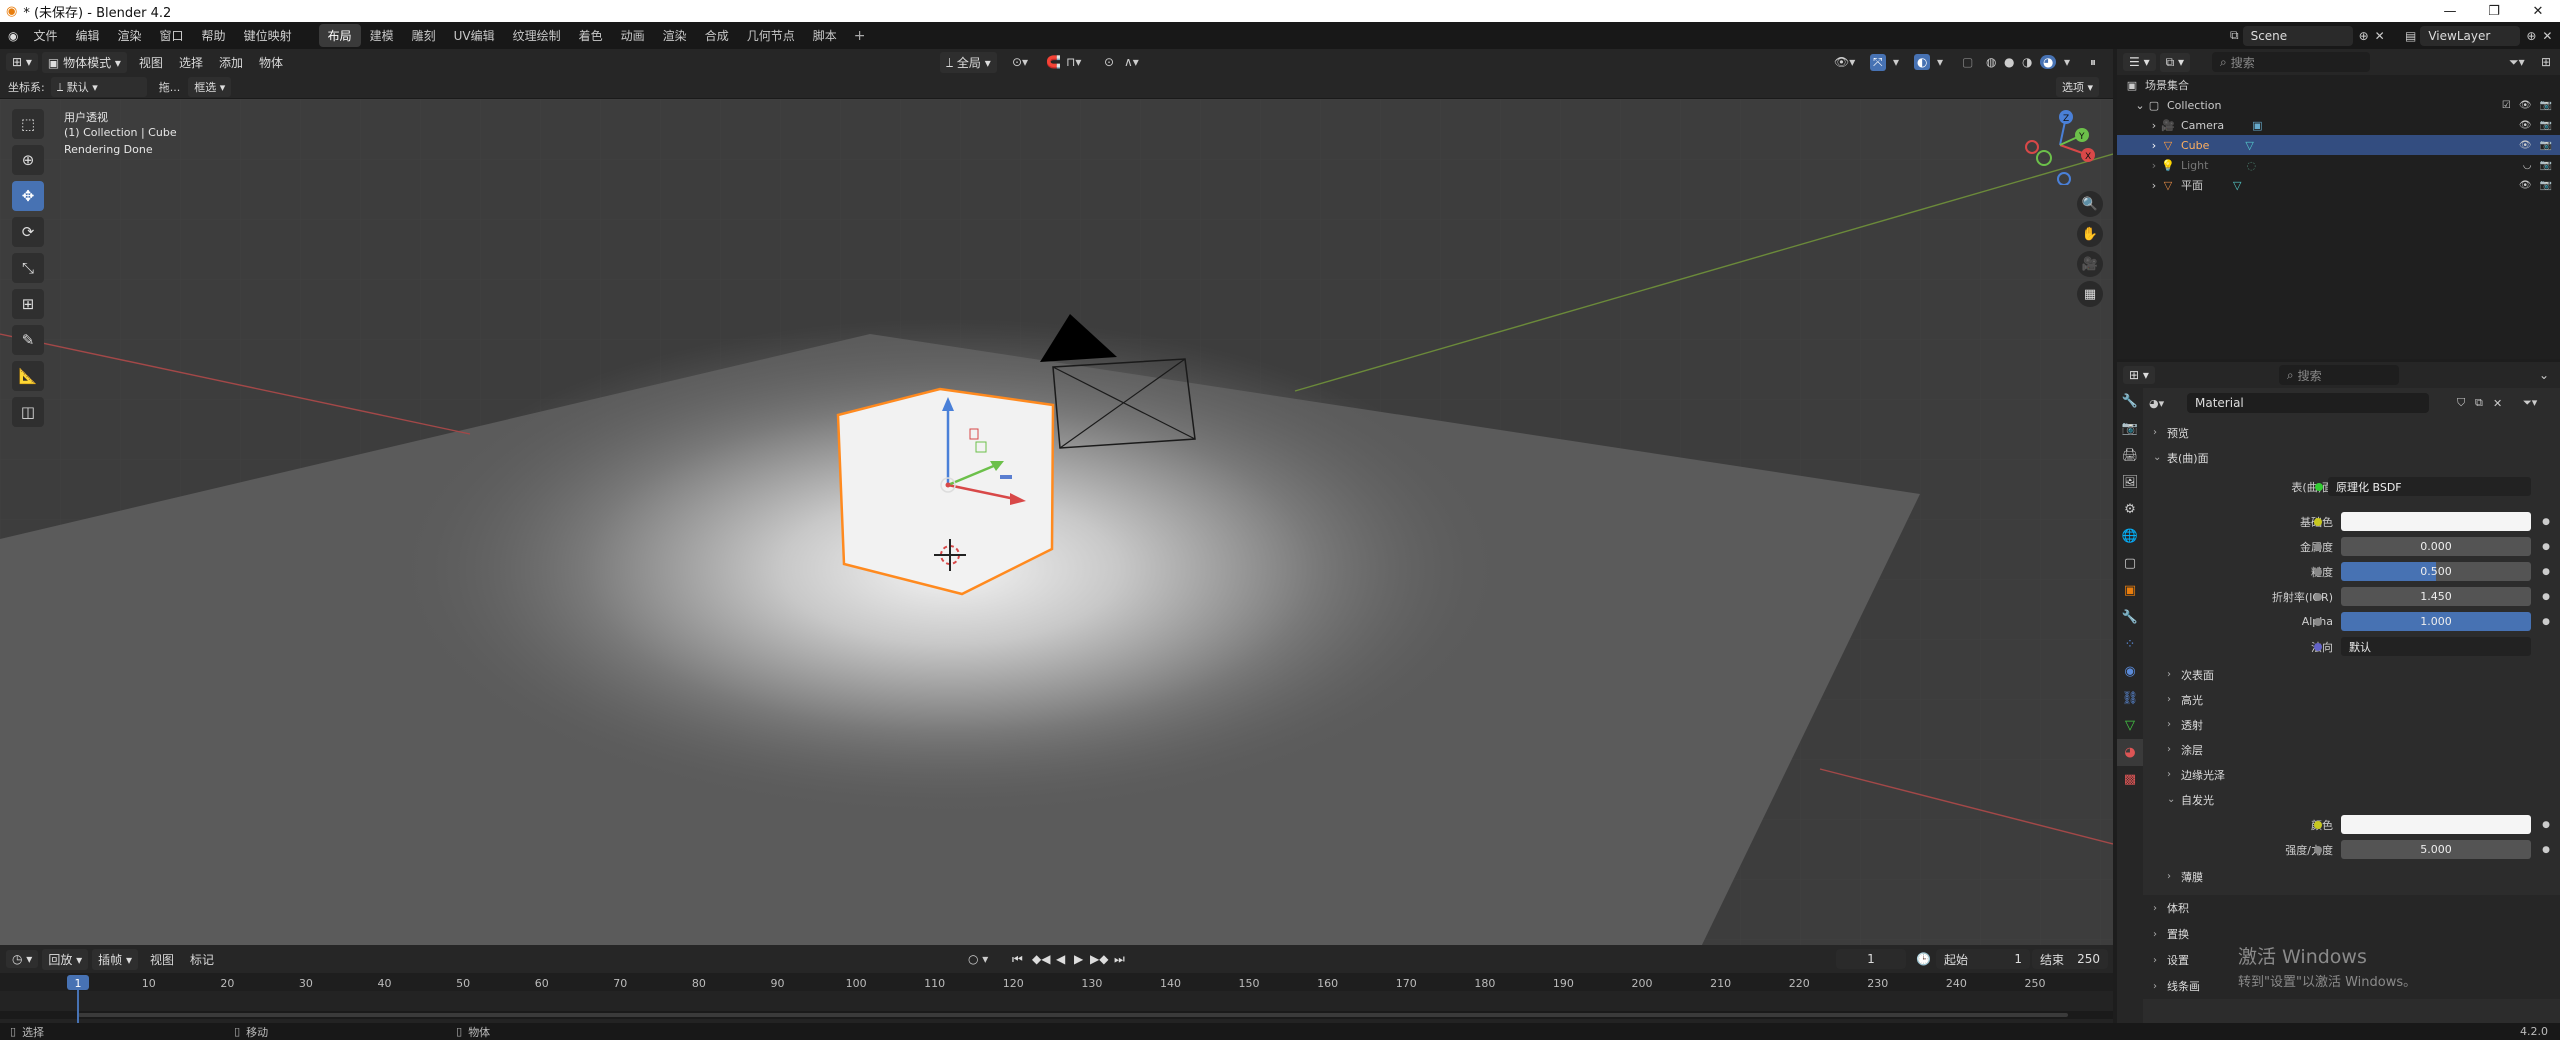 Image resolution: width=2560 pixels, height=1040 pixels. I want to click on shading-dropdown-icon: ▾, so click(2067, 62).